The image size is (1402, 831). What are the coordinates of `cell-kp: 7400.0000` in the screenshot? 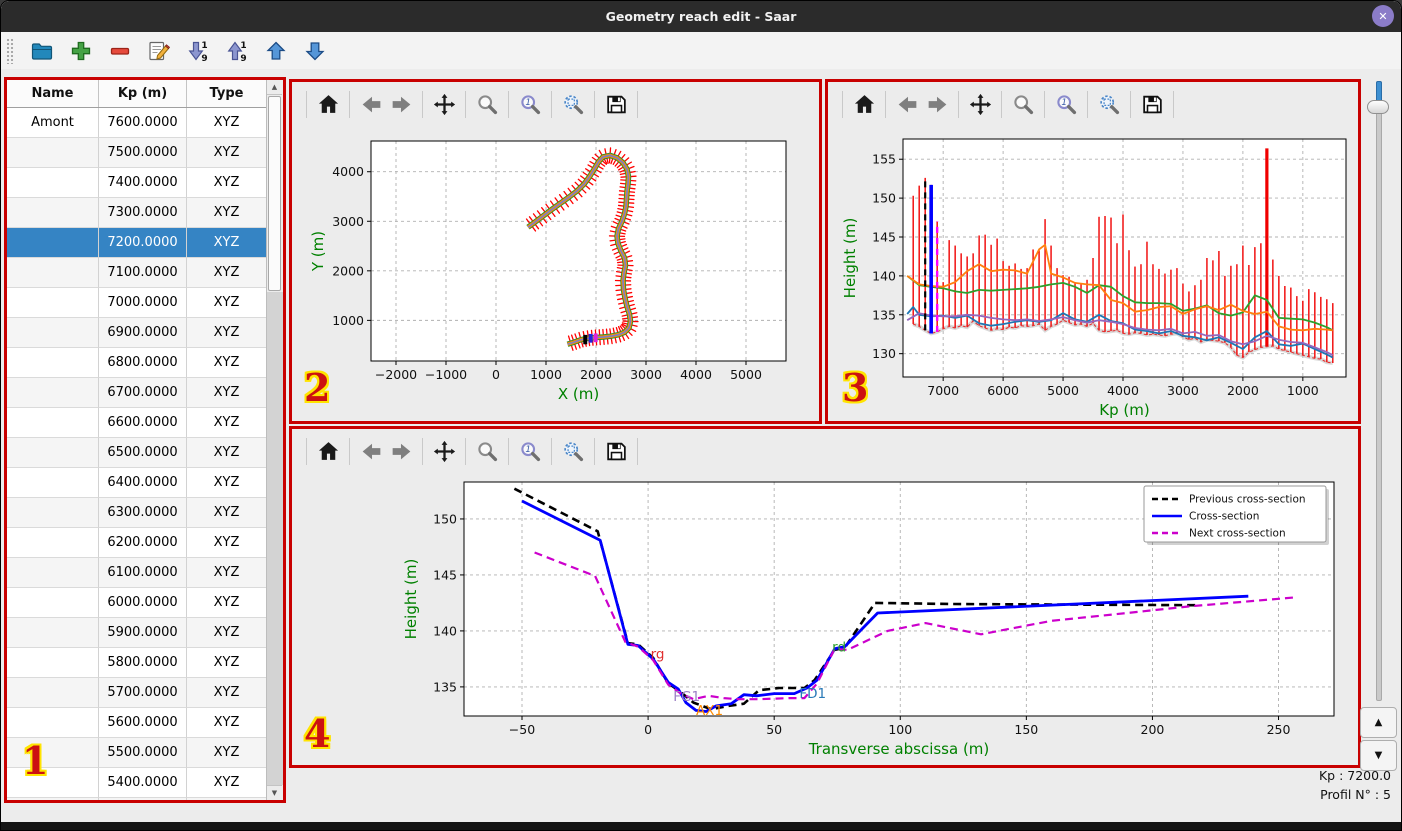 It's located at (143, 183).